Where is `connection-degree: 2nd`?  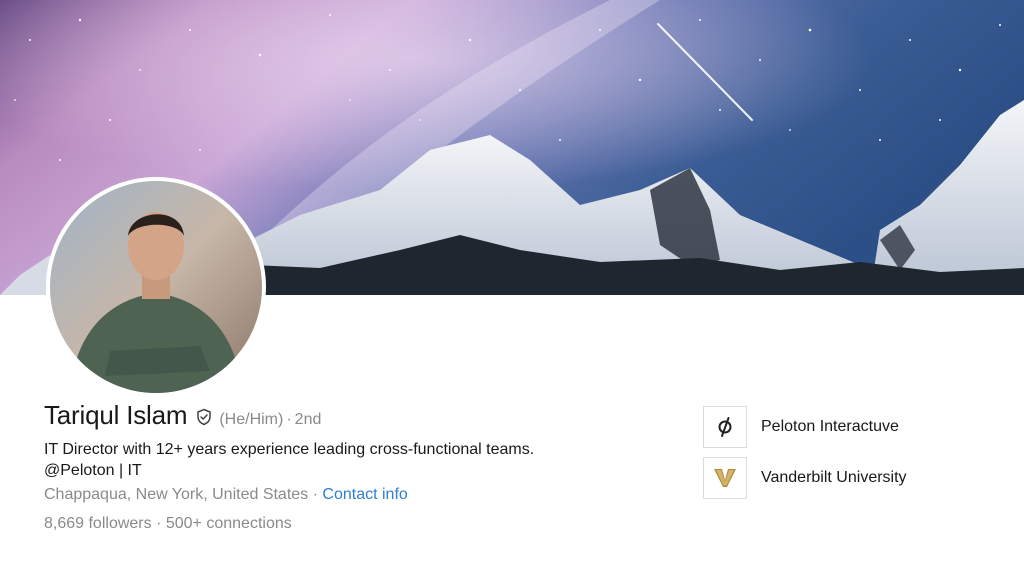 connection-degree: 2nd is located at coordinates (308, 419).